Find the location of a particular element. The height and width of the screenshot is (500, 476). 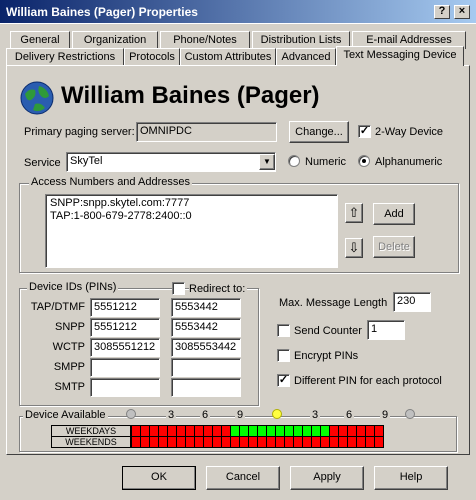

different-pin-checkbox: ✓ is located at coordinates (283, 380).